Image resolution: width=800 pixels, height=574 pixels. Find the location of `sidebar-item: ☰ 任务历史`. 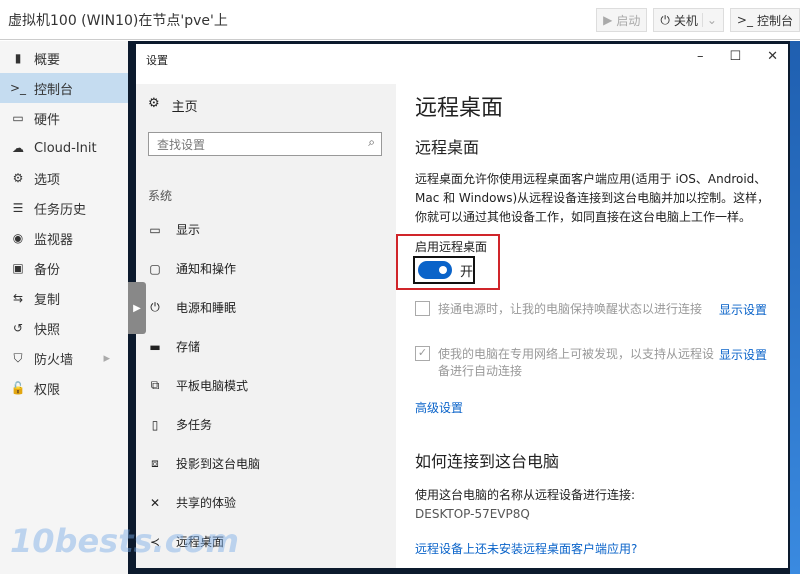

sidebar-item: ☰ 任务历史 is located at coordinates (64, 208).